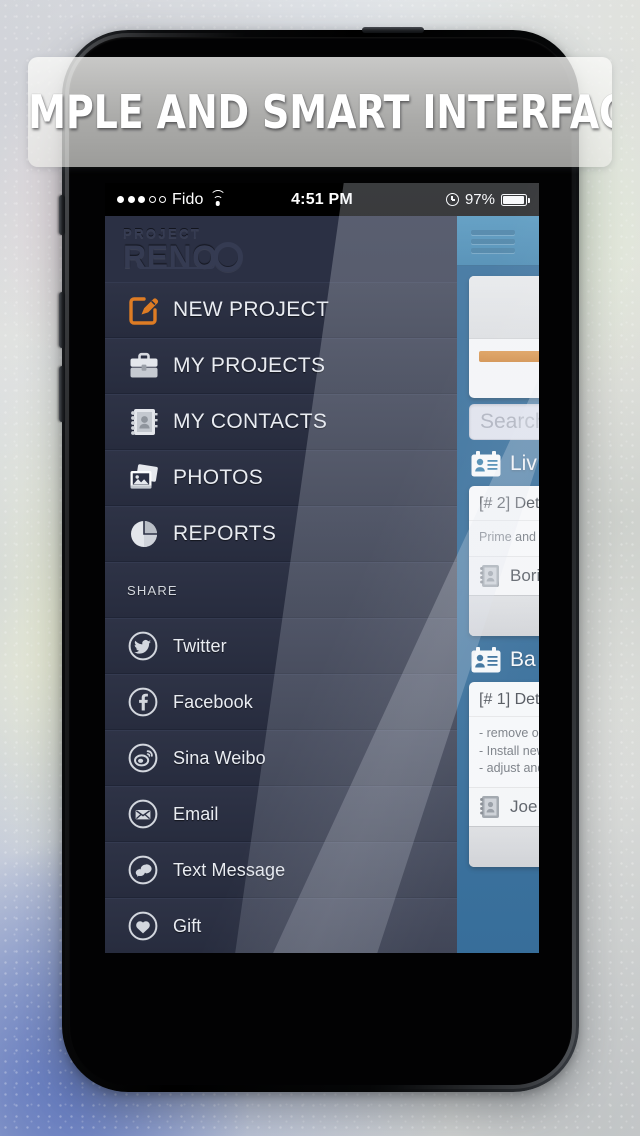  I want to click on task-title: [# 2] Deta, so click(504, 503).